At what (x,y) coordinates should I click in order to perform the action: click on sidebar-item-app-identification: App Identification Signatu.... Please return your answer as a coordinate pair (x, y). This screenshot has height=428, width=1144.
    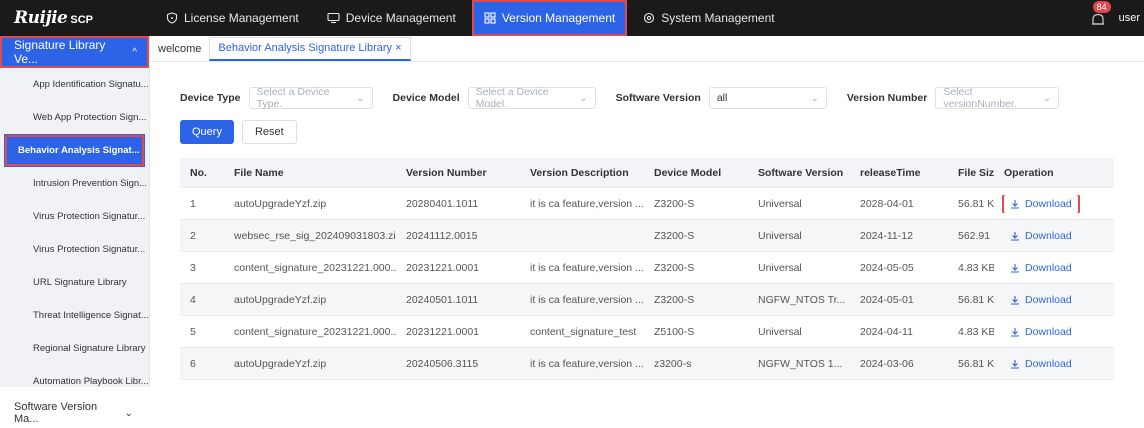
    Looking at the image, I should click on (74, 84).